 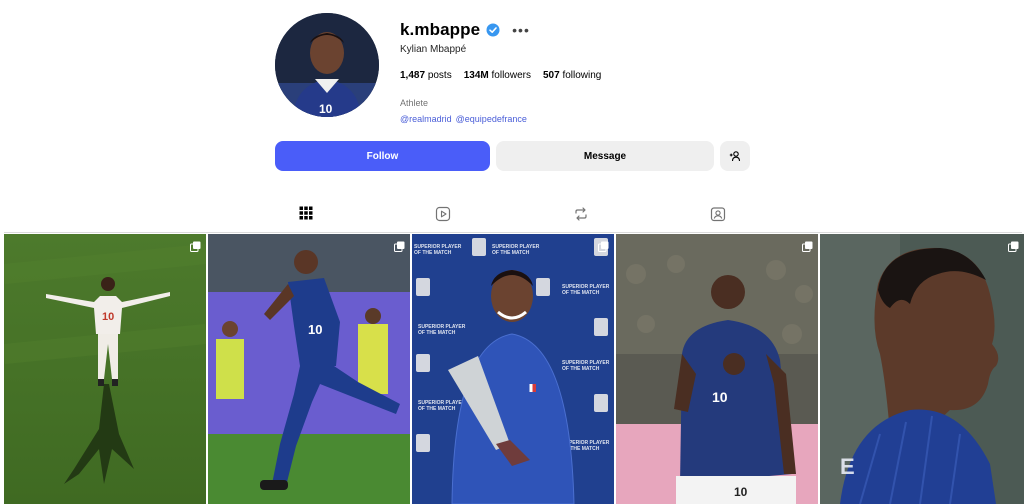 I want to click on tab-reposts, so click(x=581, y=219).